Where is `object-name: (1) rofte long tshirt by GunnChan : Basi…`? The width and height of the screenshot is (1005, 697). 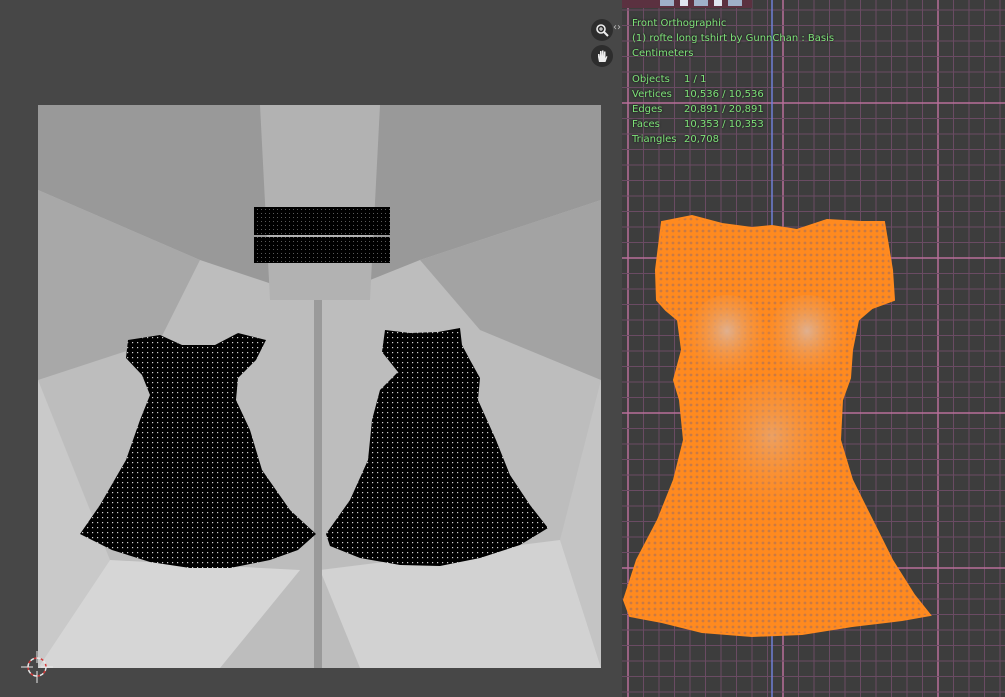 object-name: (1) rofte long tshirt by GunnChan : Basi… is located at coordinates (733, 38).